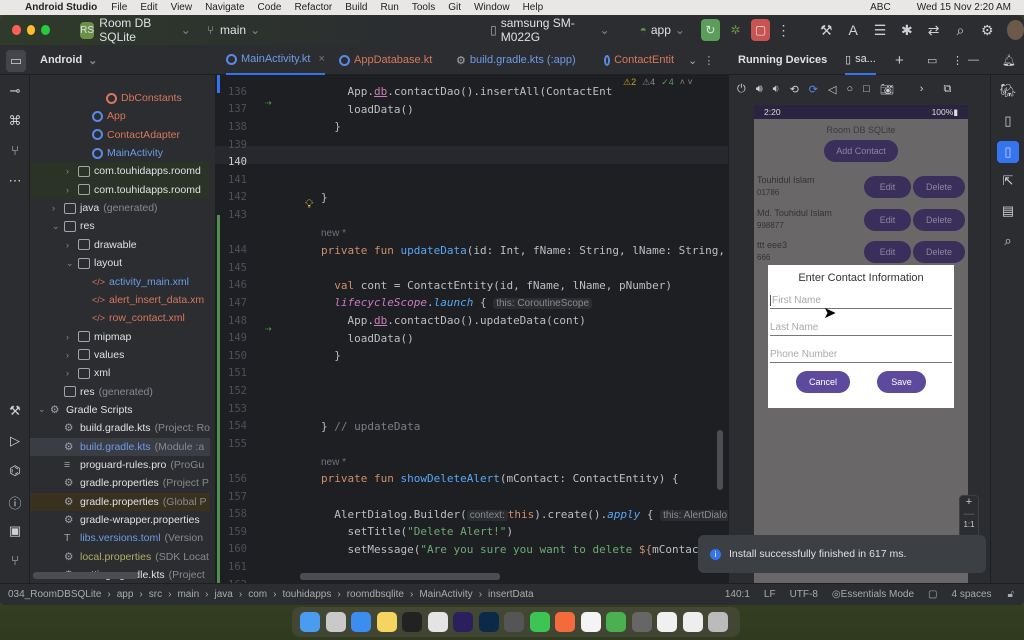  What do you see at coordinates (54, 594) in the screenshot?
I see `breadcrumb-item: 034_RoomDBSQLite` at bounding box center [54, 594].